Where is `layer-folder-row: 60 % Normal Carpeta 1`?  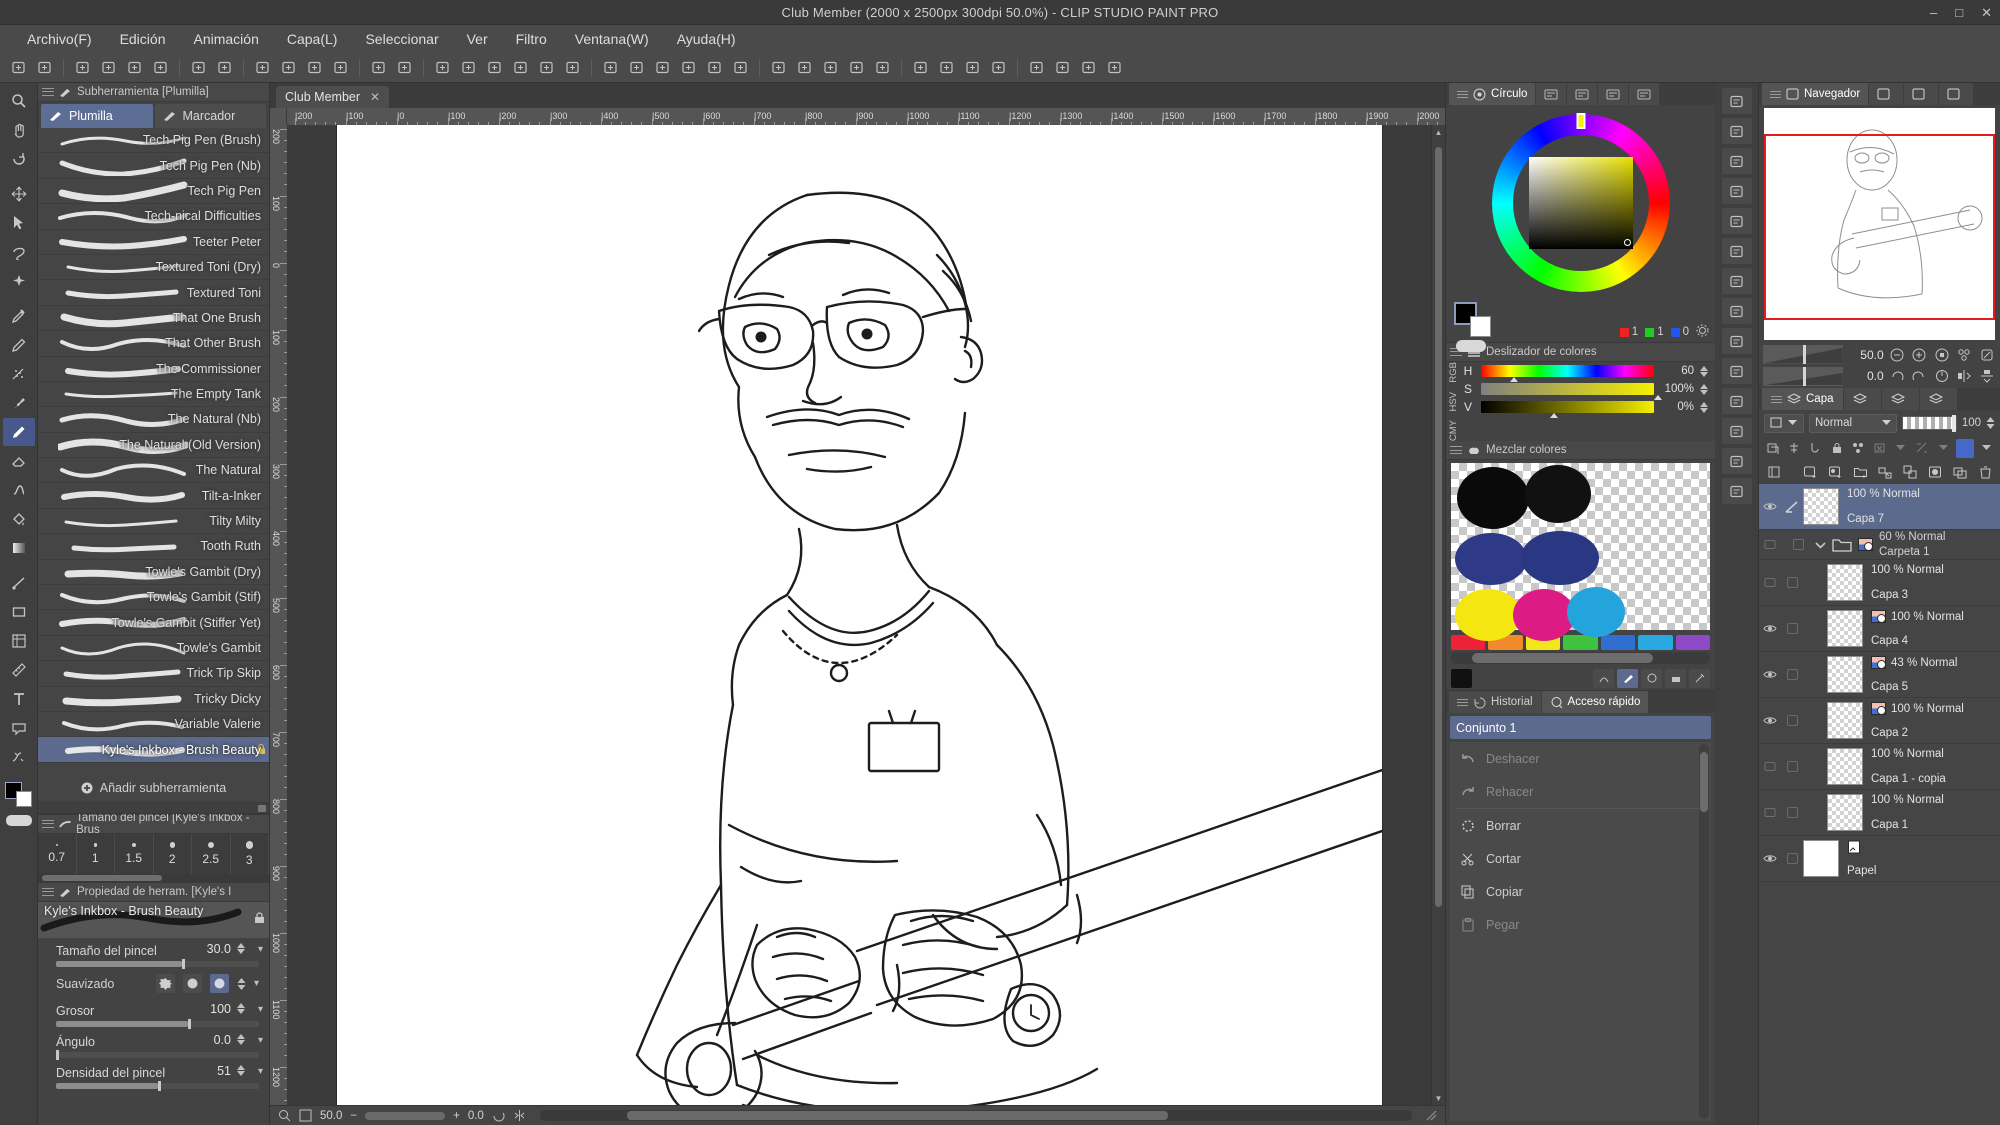 layer-folder-row: 60 % Normal Carpeta 1 is located at coordinates (1879, 545).